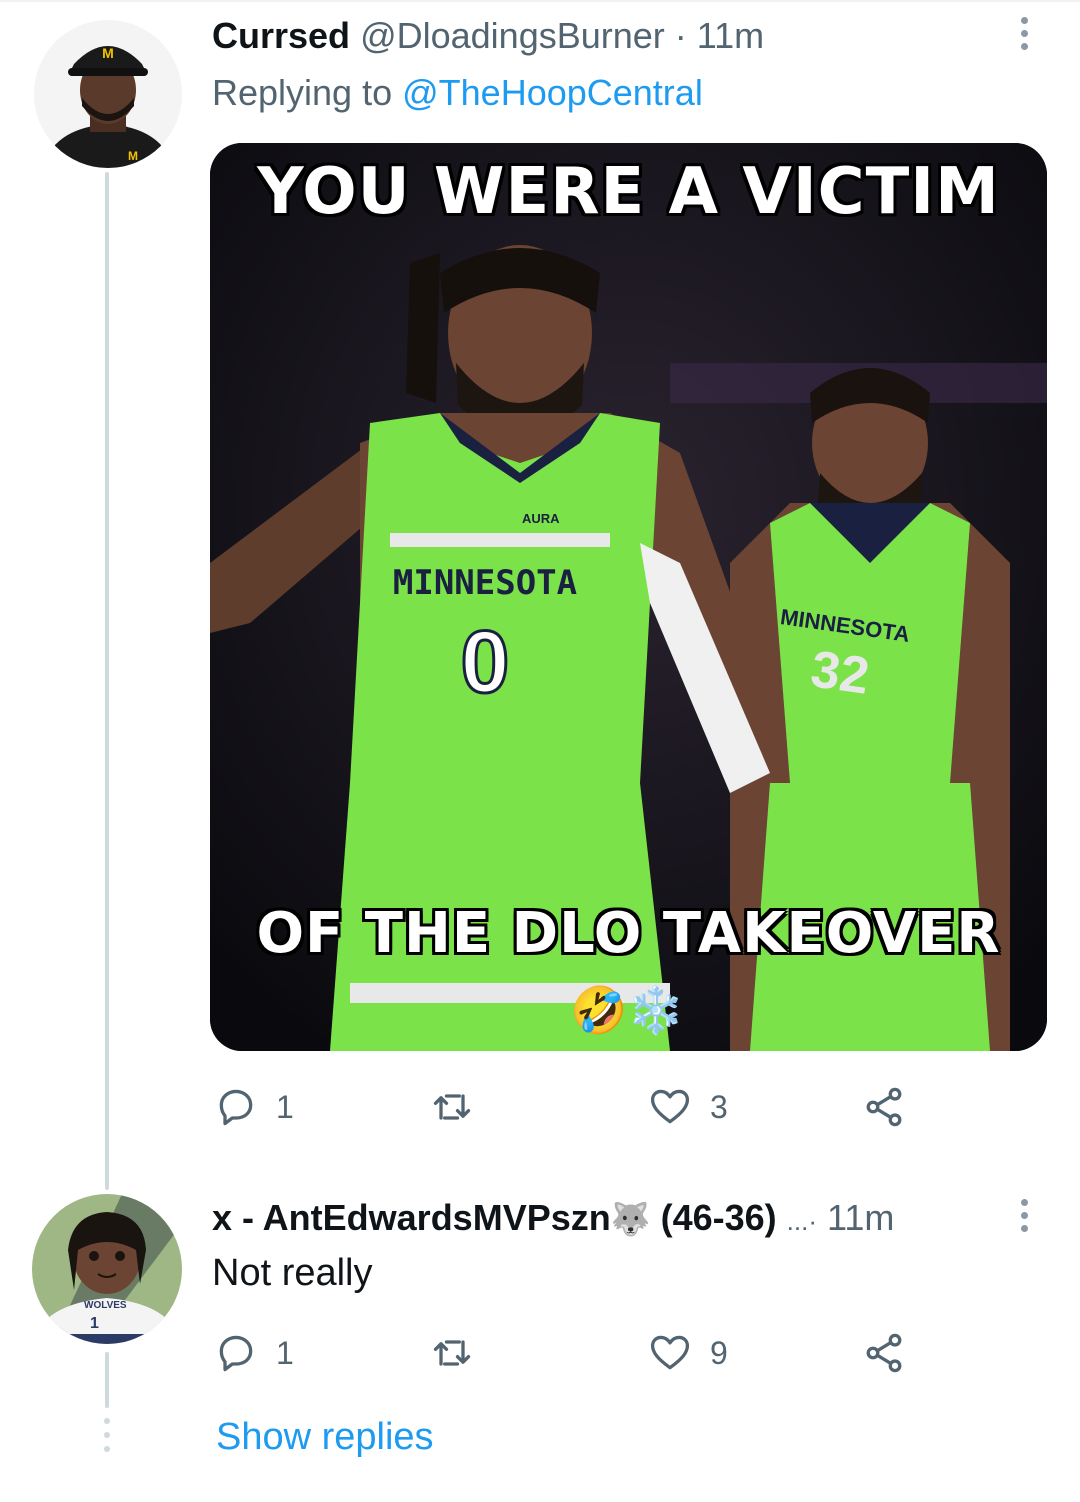 This screenshot has height=1502, width=1080. I want to click on avatar-image: M M, so click(108, 94).